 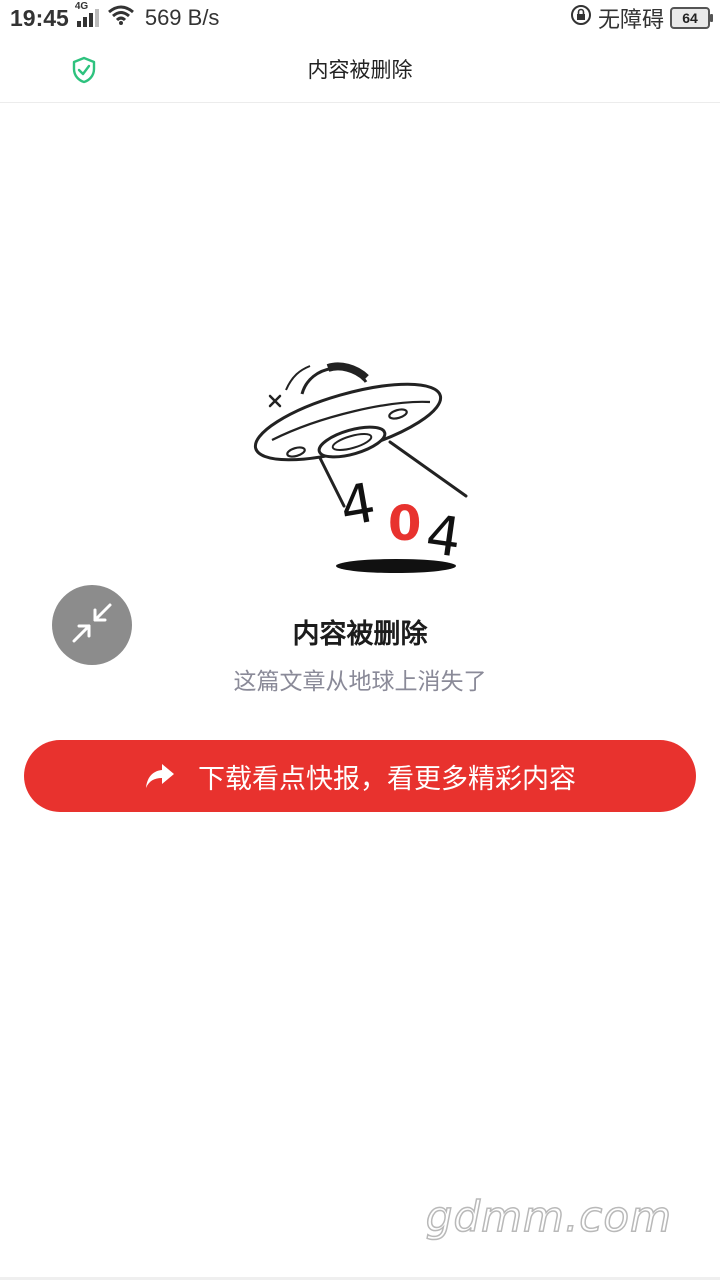 I want to click on download-app-button: 下载看点快报，看更多精彩内容, so click(x=360, y=776).